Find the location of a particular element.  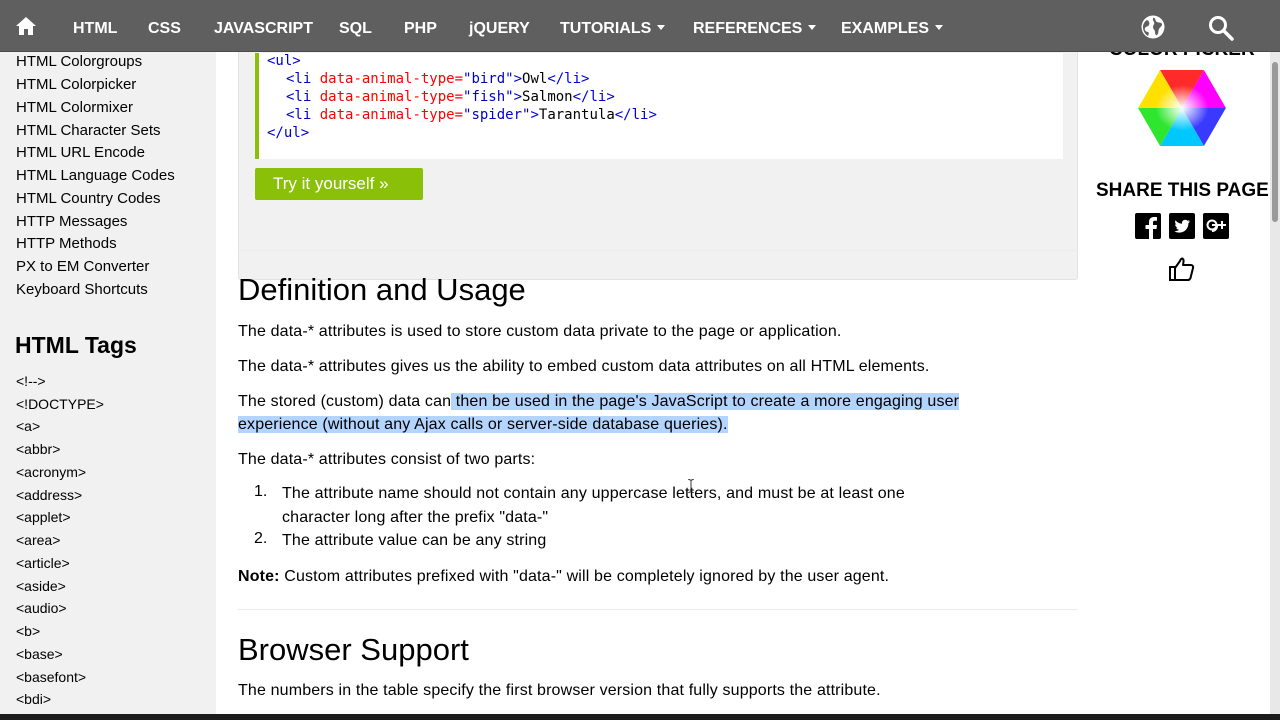

note-label: Note: is located at coordinates (259, 576).